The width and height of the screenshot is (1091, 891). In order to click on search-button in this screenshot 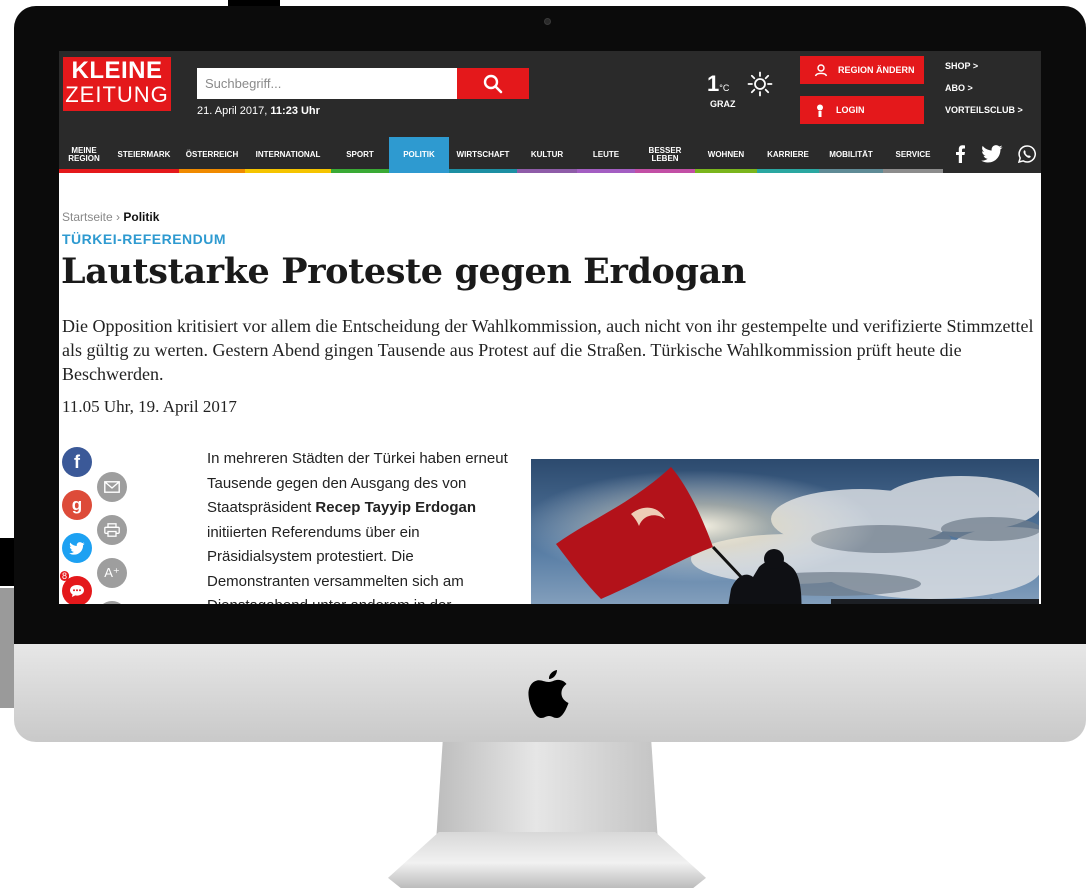, I will do `click(493, 83)`.